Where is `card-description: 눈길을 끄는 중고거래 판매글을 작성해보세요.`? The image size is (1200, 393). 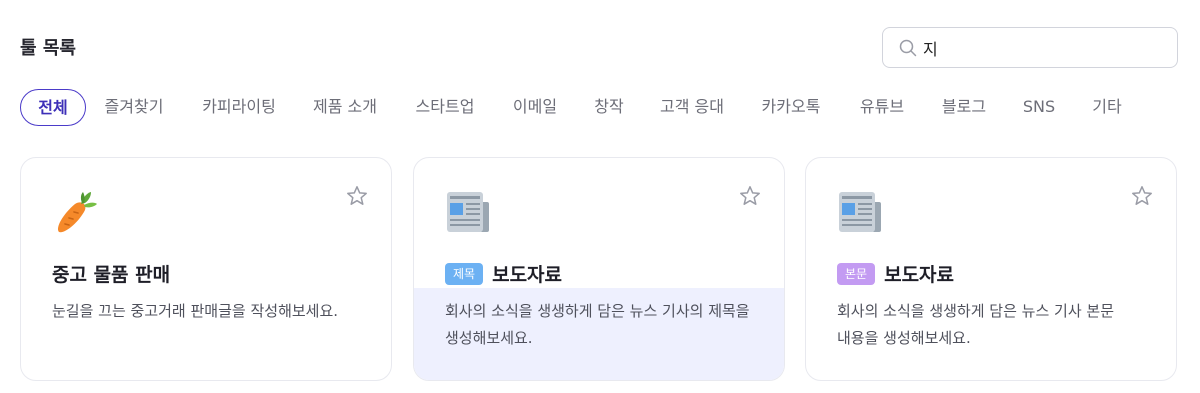
card-description: 눈길을 끄는 중고거래 판매글을 작성해보세요. is located at coordinates (195, 311).